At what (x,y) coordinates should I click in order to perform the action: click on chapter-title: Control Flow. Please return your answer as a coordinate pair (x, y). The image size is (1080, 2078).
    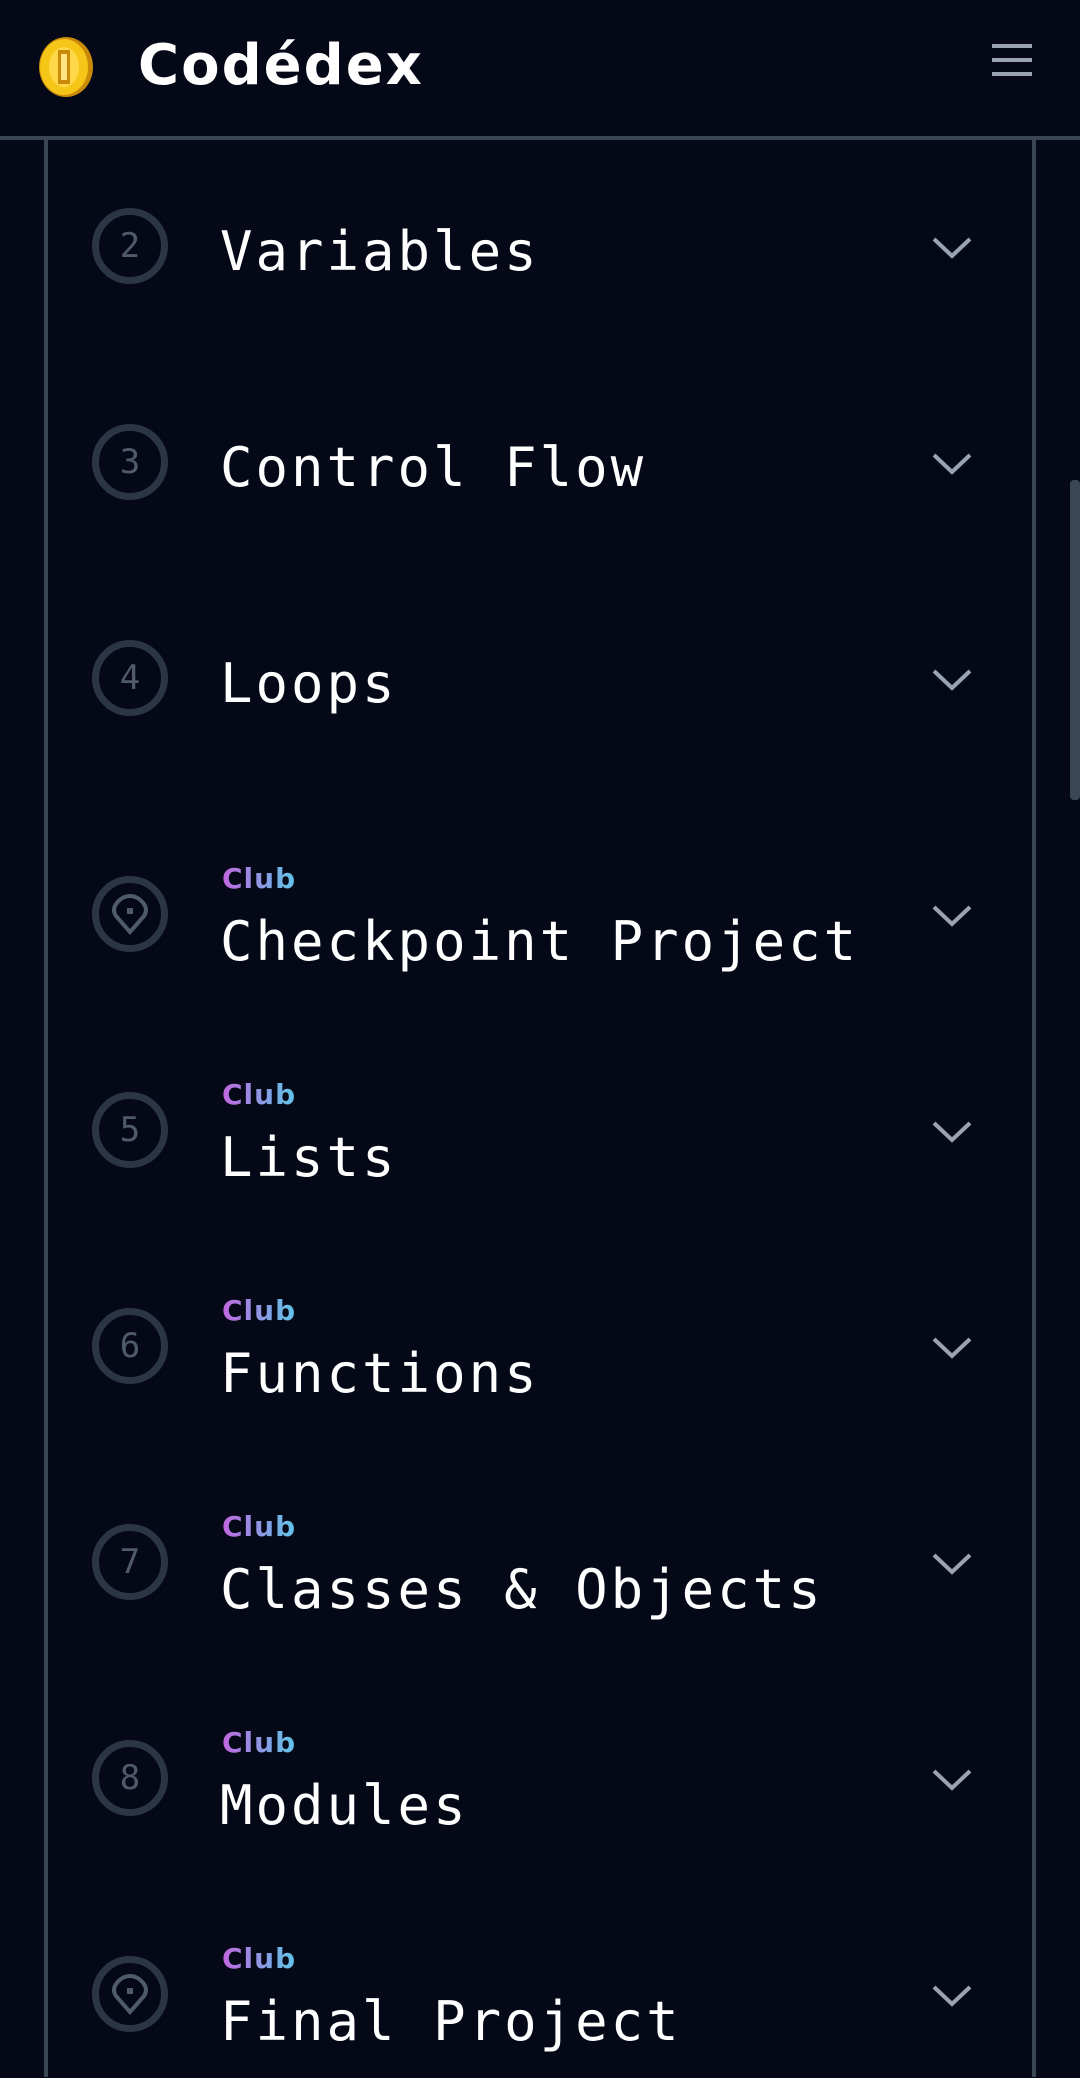
    Looking at the image, I should click on (433, 467).